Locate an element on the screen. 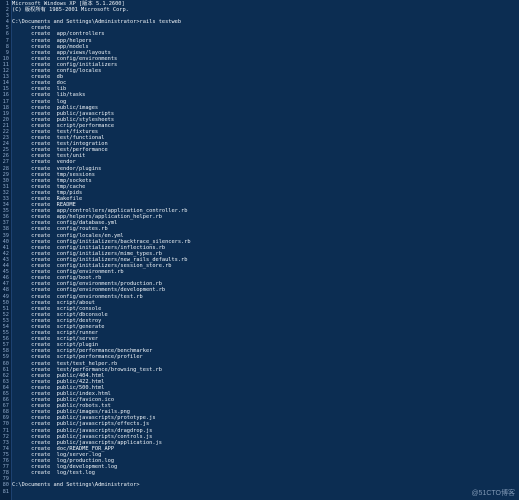 Image resolution: width=519 pixels, height=500 pixels. line-text: create log/test.log is located at coordinates (53, 473).